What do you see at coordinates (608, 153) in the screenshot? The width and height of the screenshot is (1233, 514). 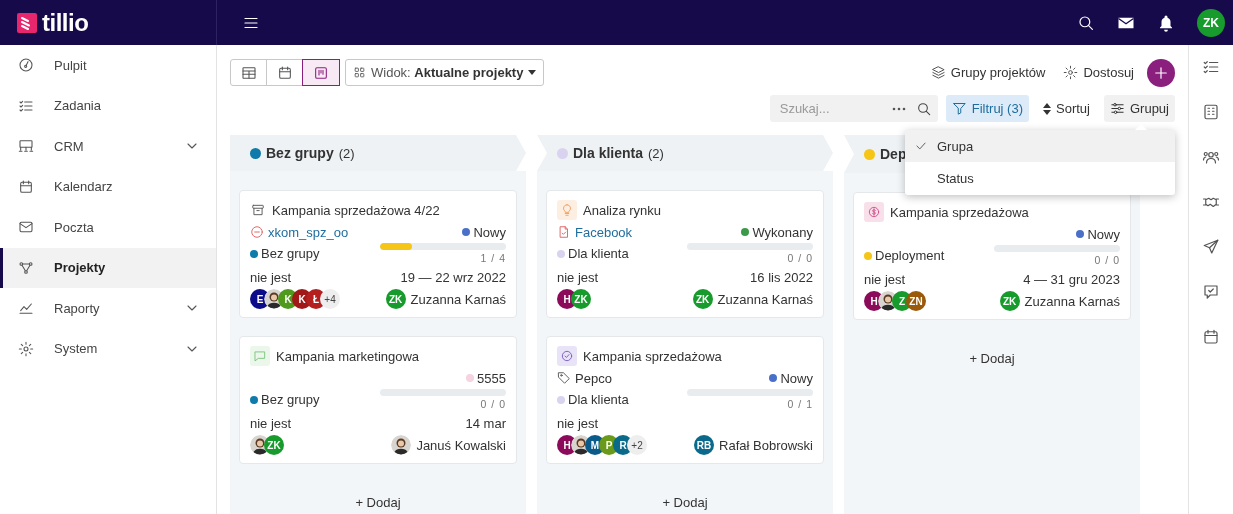 I see `column-title: Dla klienta` at bounding box center [608, 153].